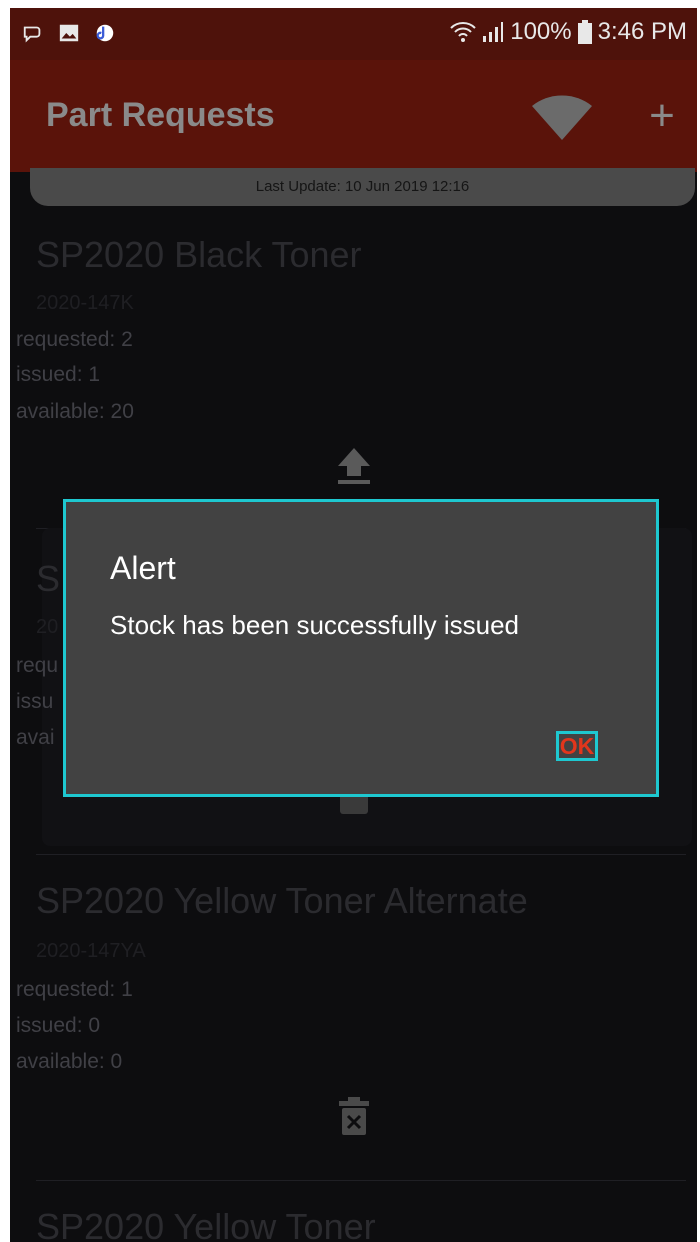  Describe the element at coordinates (562, 116) in the screenshot. I see `wifi-sync-icon` at that location.